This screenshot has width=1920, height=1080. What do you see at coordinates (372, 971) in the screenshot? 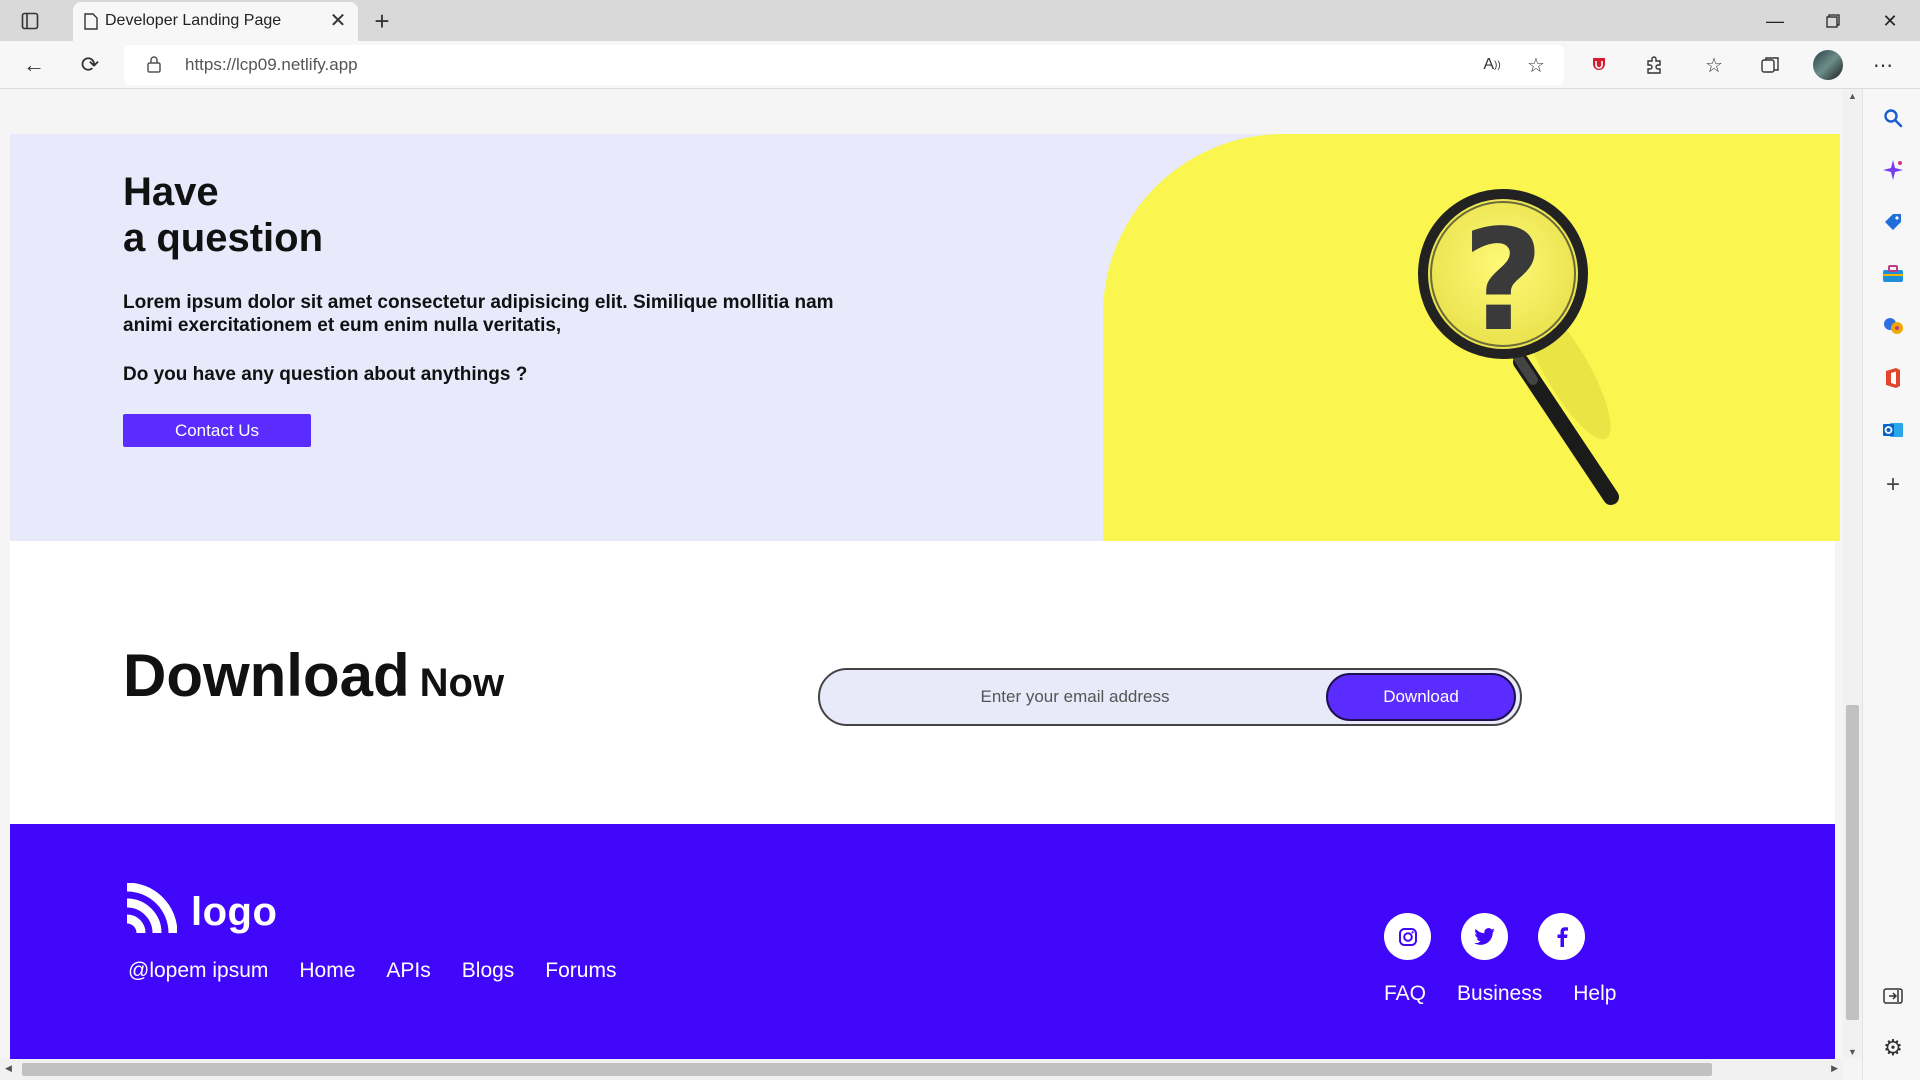
I see `footer-nav: @lopem ipsum Home APIs Blogs Forums` at bounding box center [372, 971].